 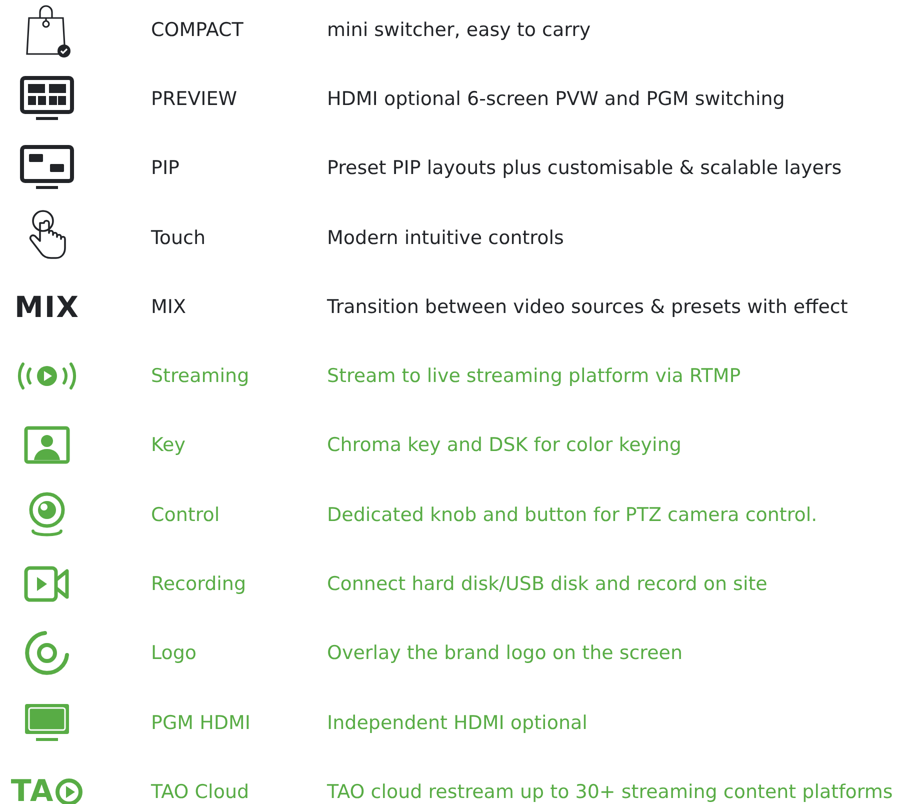 I want to click on feature-description: Dedicated knob and button for PTZ camera control., so click(x=572, y=515).